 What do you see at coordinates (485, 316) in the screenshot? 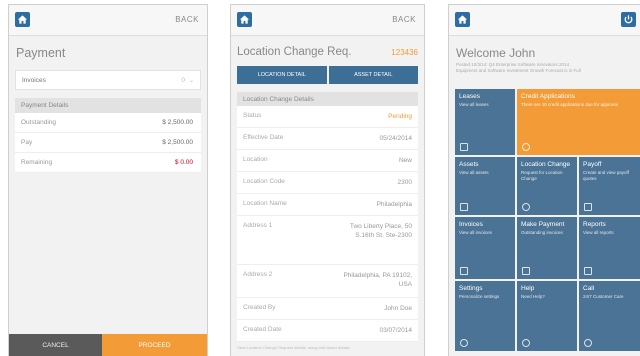
I see `settings-tile: Settings Personalize settings` at bounding box center [485, 316].